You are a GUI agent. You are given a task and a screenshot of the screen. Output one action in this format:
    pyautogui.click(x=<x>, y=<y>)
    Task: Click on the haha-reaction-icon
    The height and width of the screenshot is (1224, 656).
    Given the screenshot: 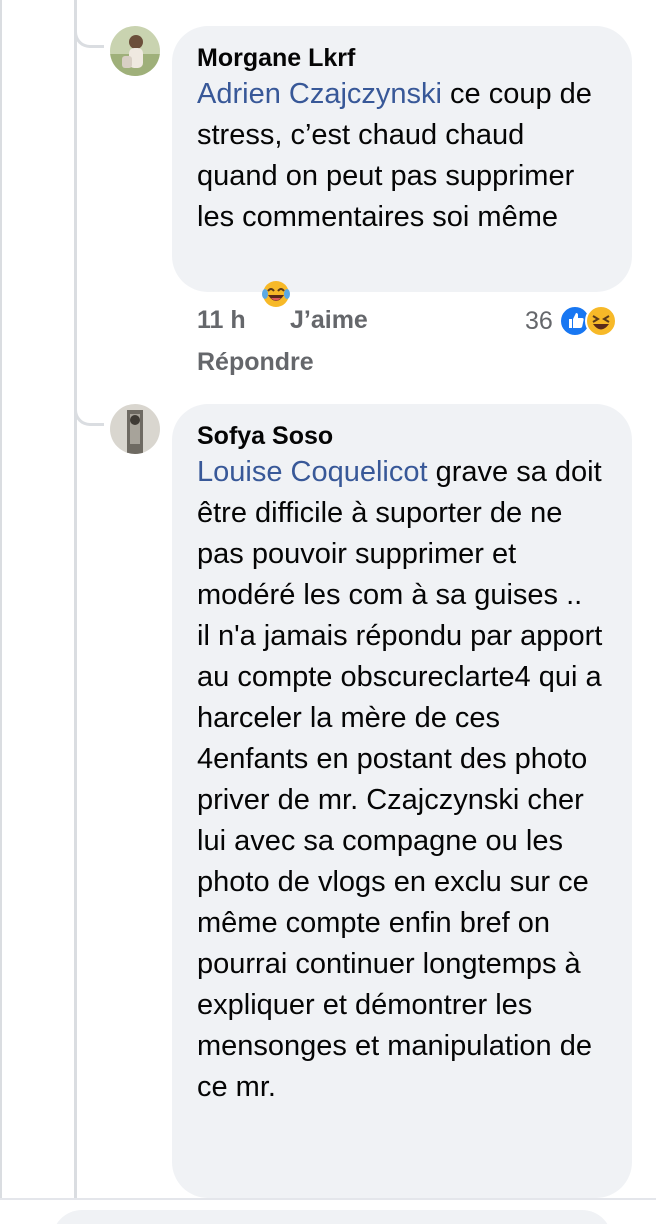 What is the action you would take?
    pyautogui.click(x=600, y=321)
    